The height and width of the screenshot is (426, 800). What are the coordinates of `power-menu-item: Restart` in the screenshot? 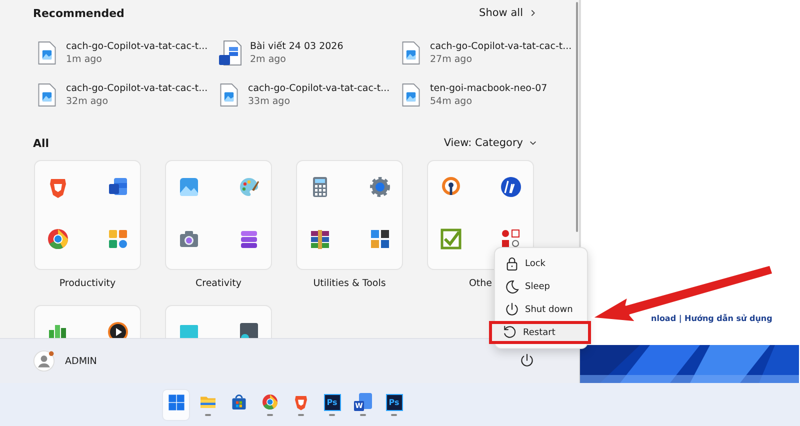 It's located at (540, 332).